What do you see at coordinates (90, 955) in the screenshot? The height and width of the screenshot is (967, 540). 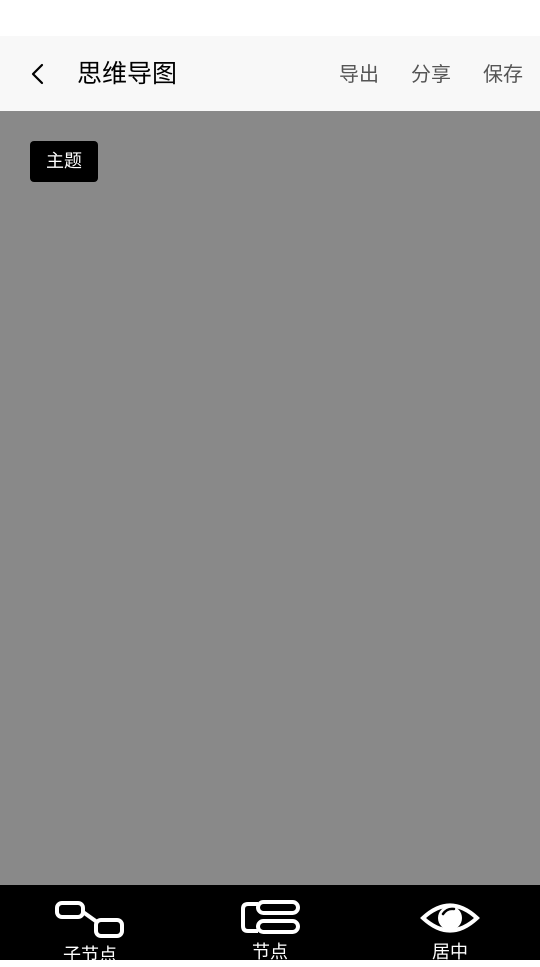 I see `add-child-node-label: 子节点` at bounding box center [90, 955].